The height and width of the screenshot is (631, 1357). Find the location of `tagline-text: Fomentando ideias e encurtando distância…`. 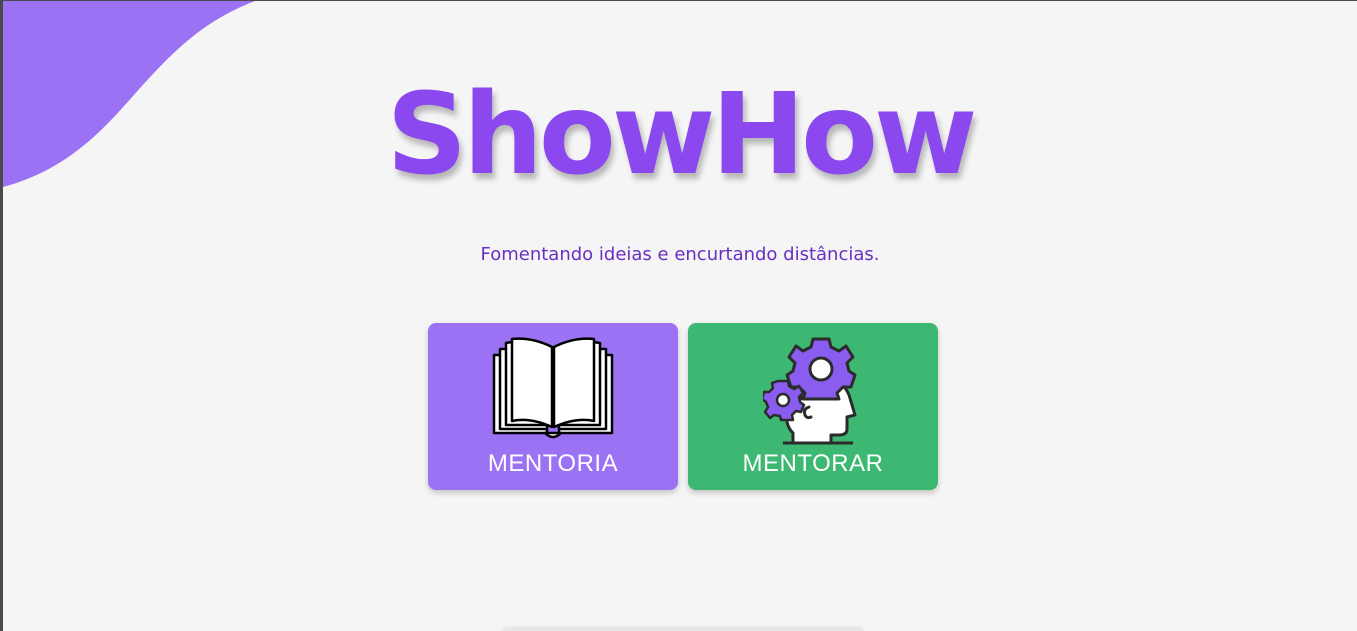

tagline-text: Fomentando ideias e encurtando distância… is located at coordinates (680, 254).